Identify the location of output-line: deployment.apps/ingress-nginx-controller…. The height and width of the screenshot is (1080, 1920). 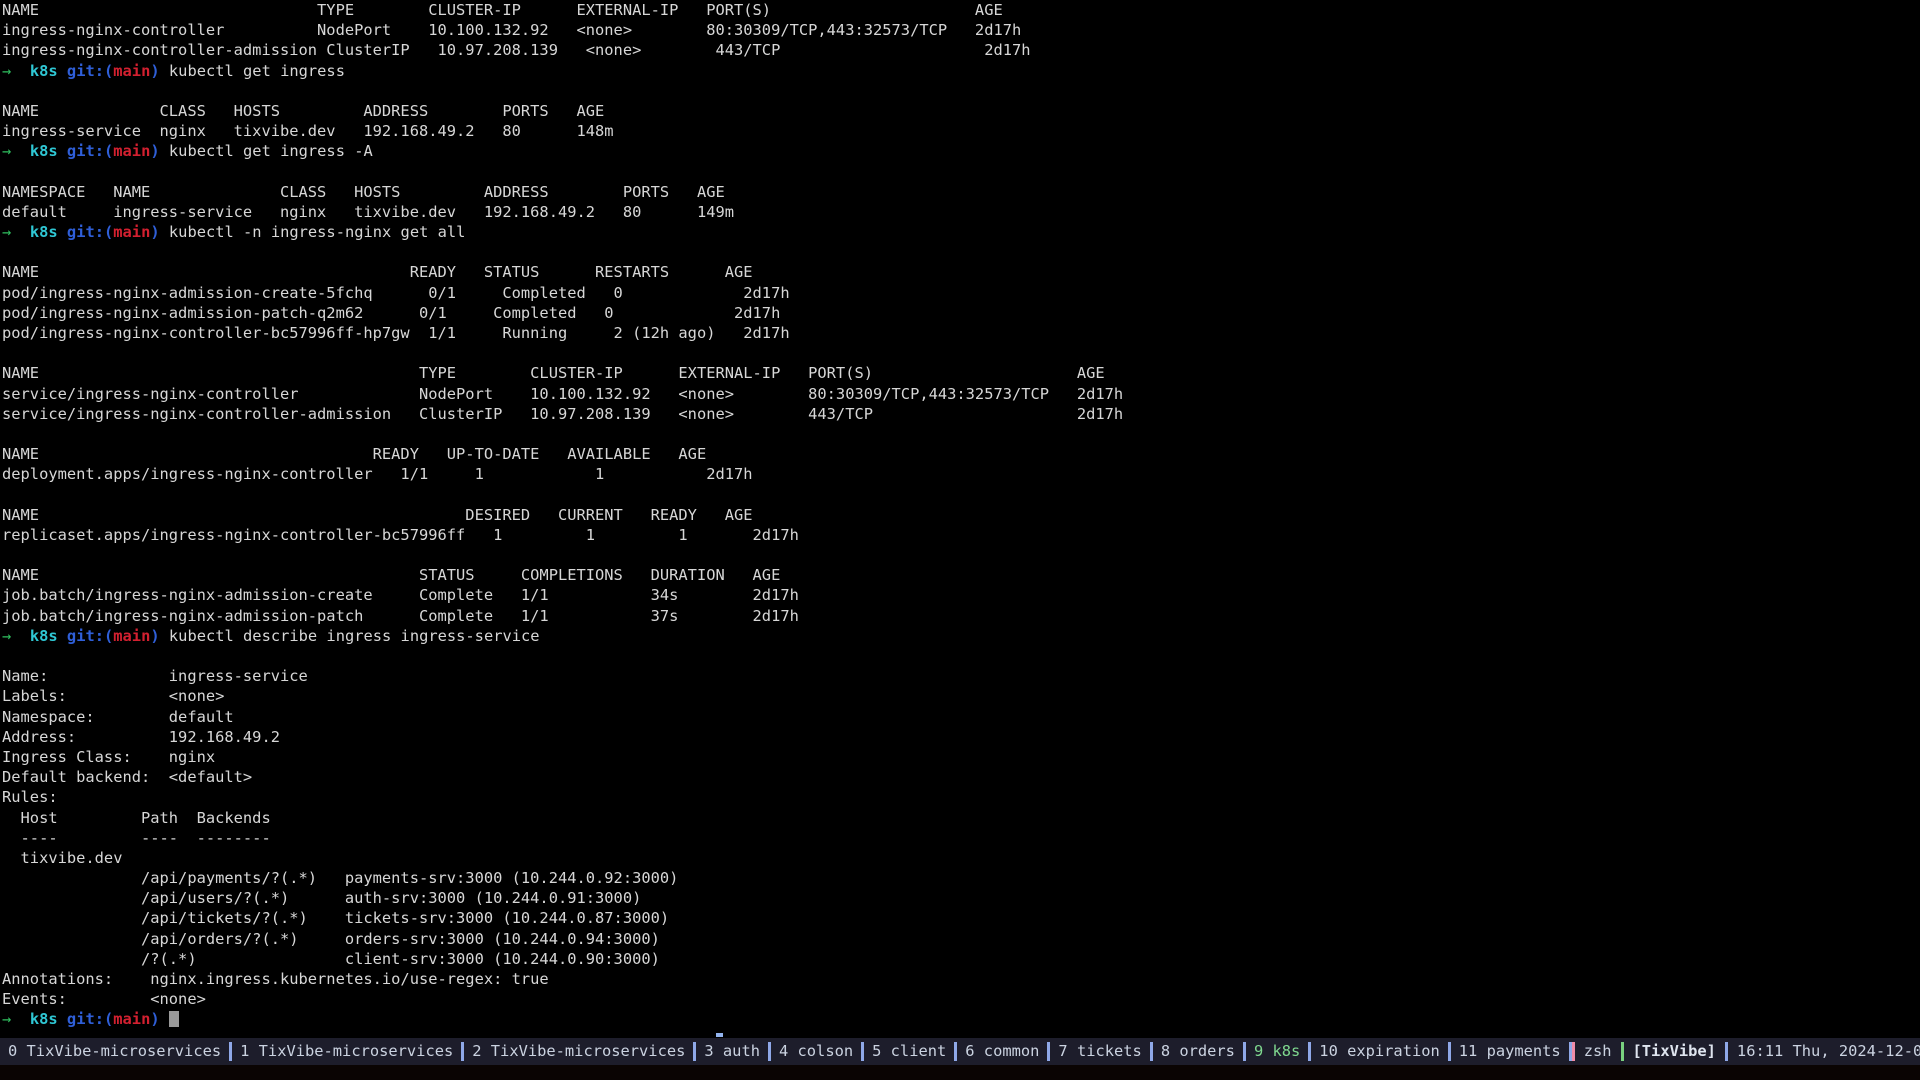
(377, 474).